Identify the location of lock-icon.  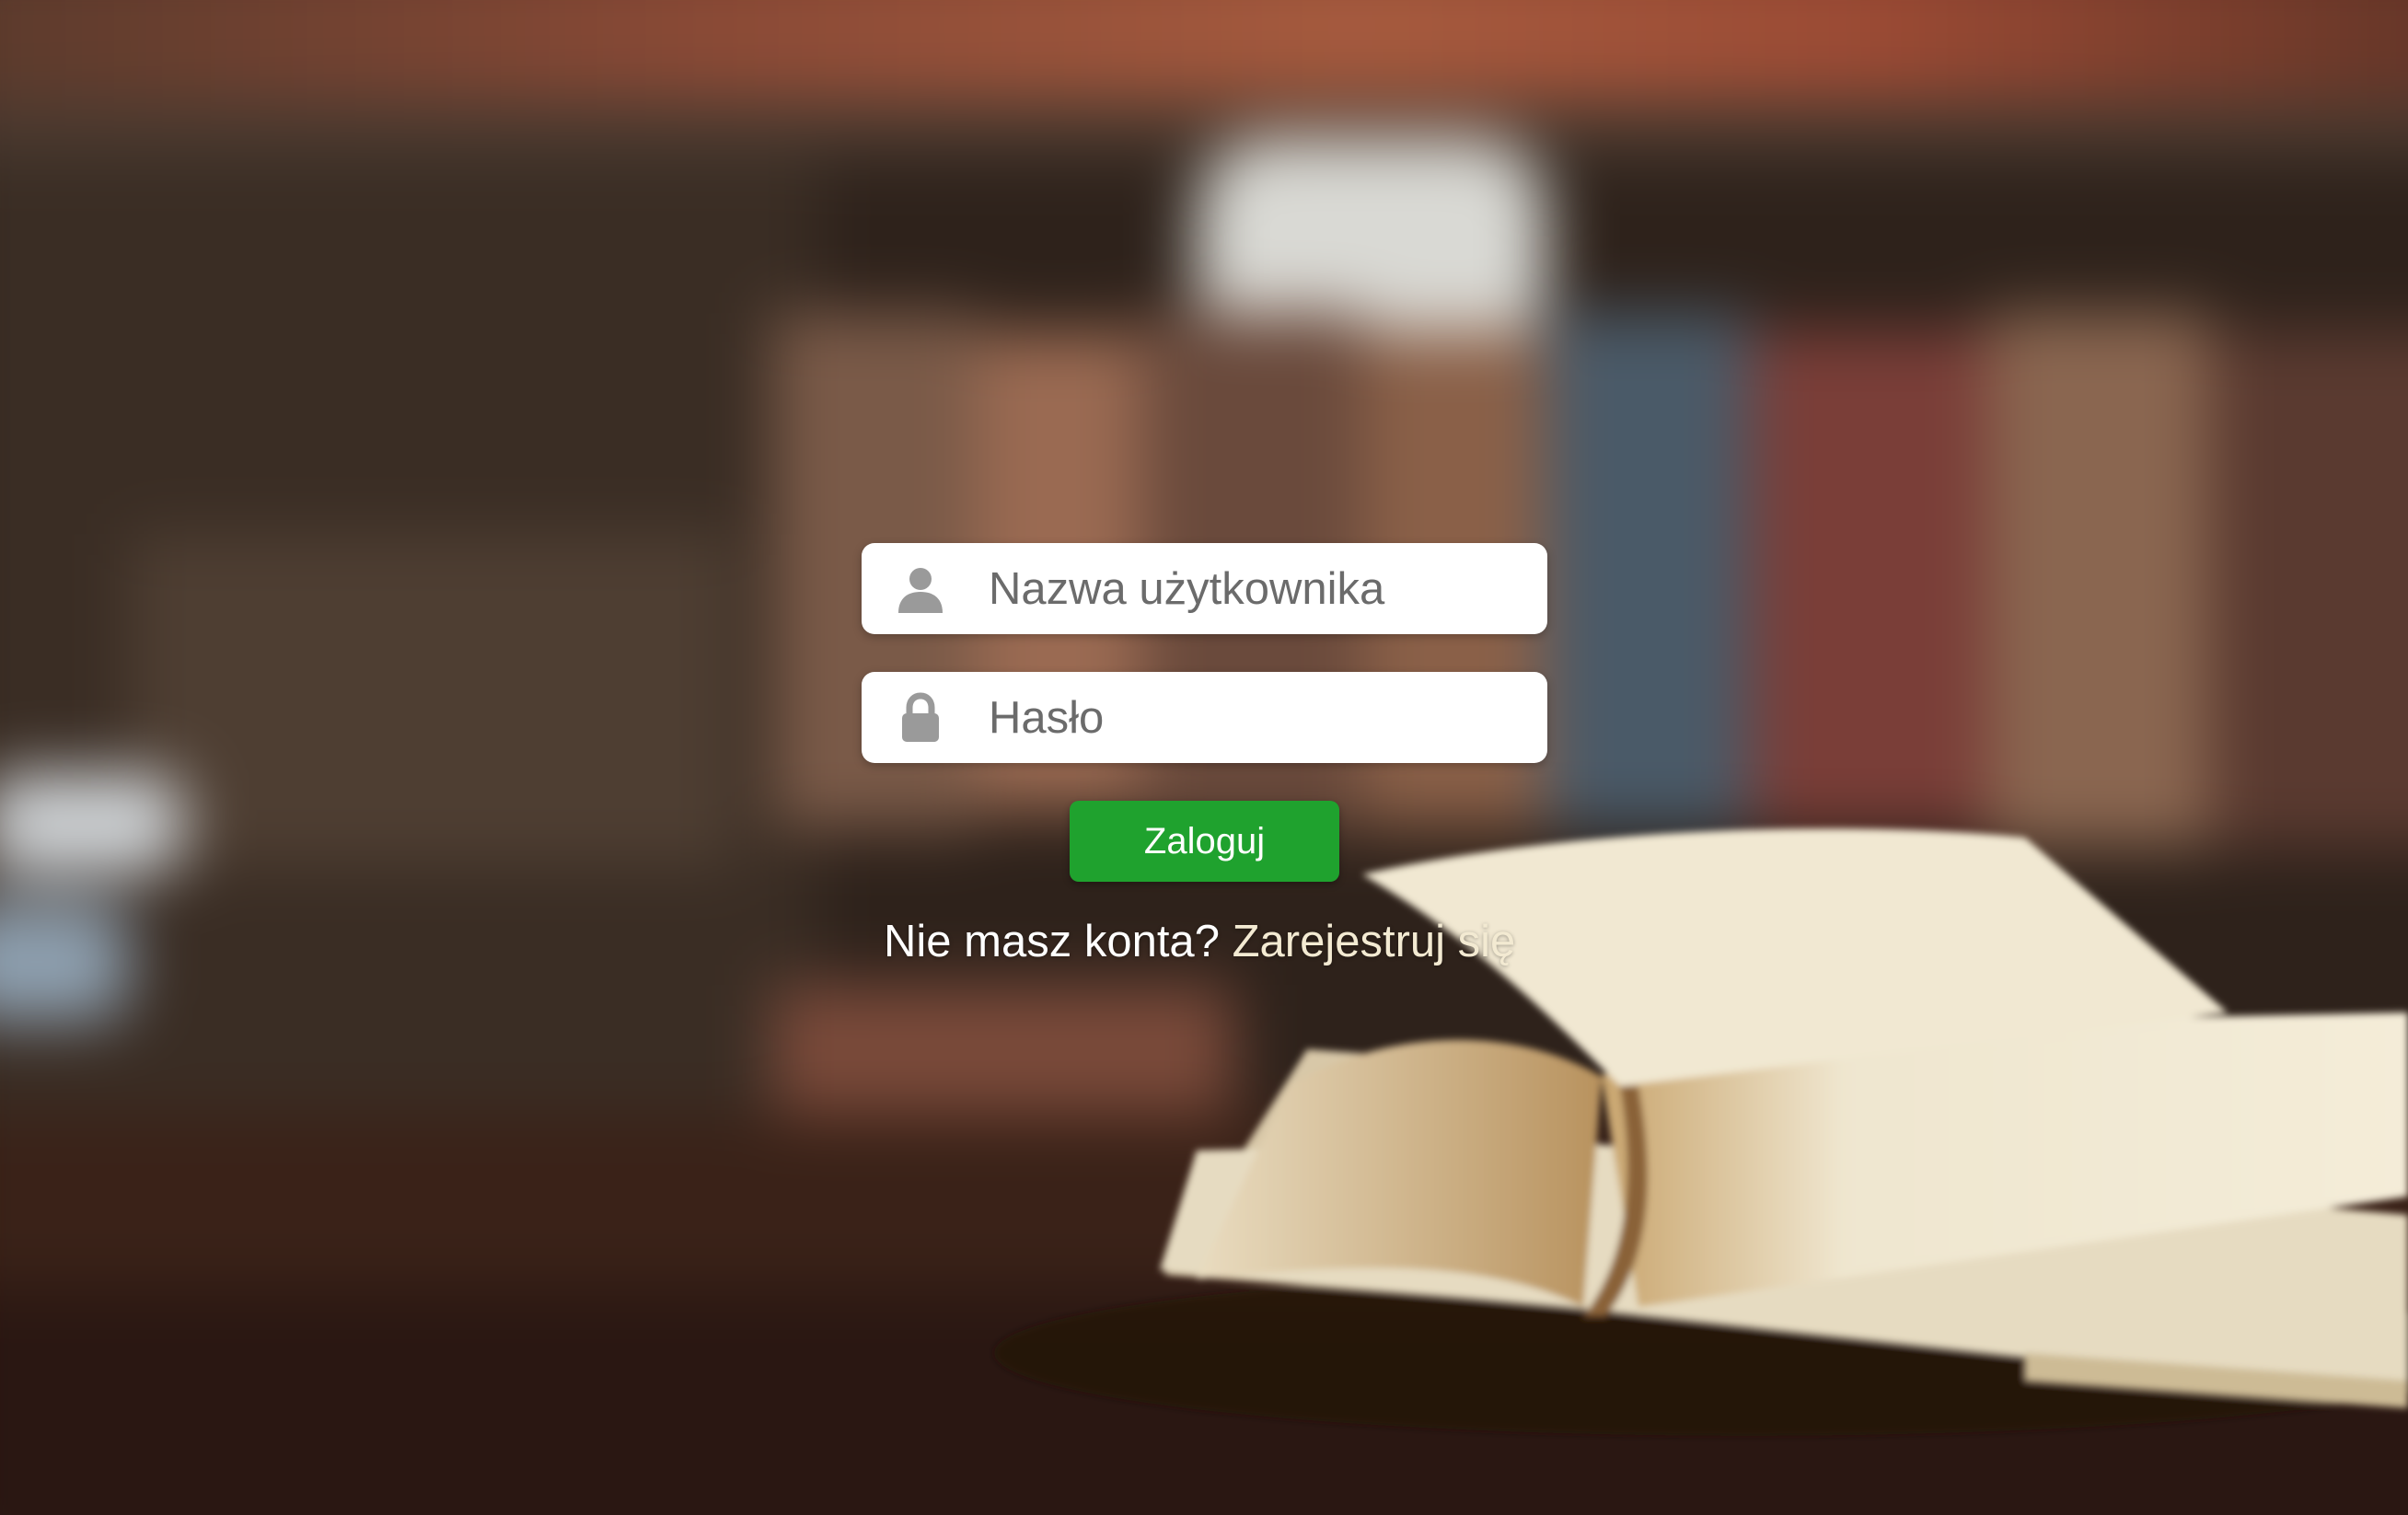
(920, 717).